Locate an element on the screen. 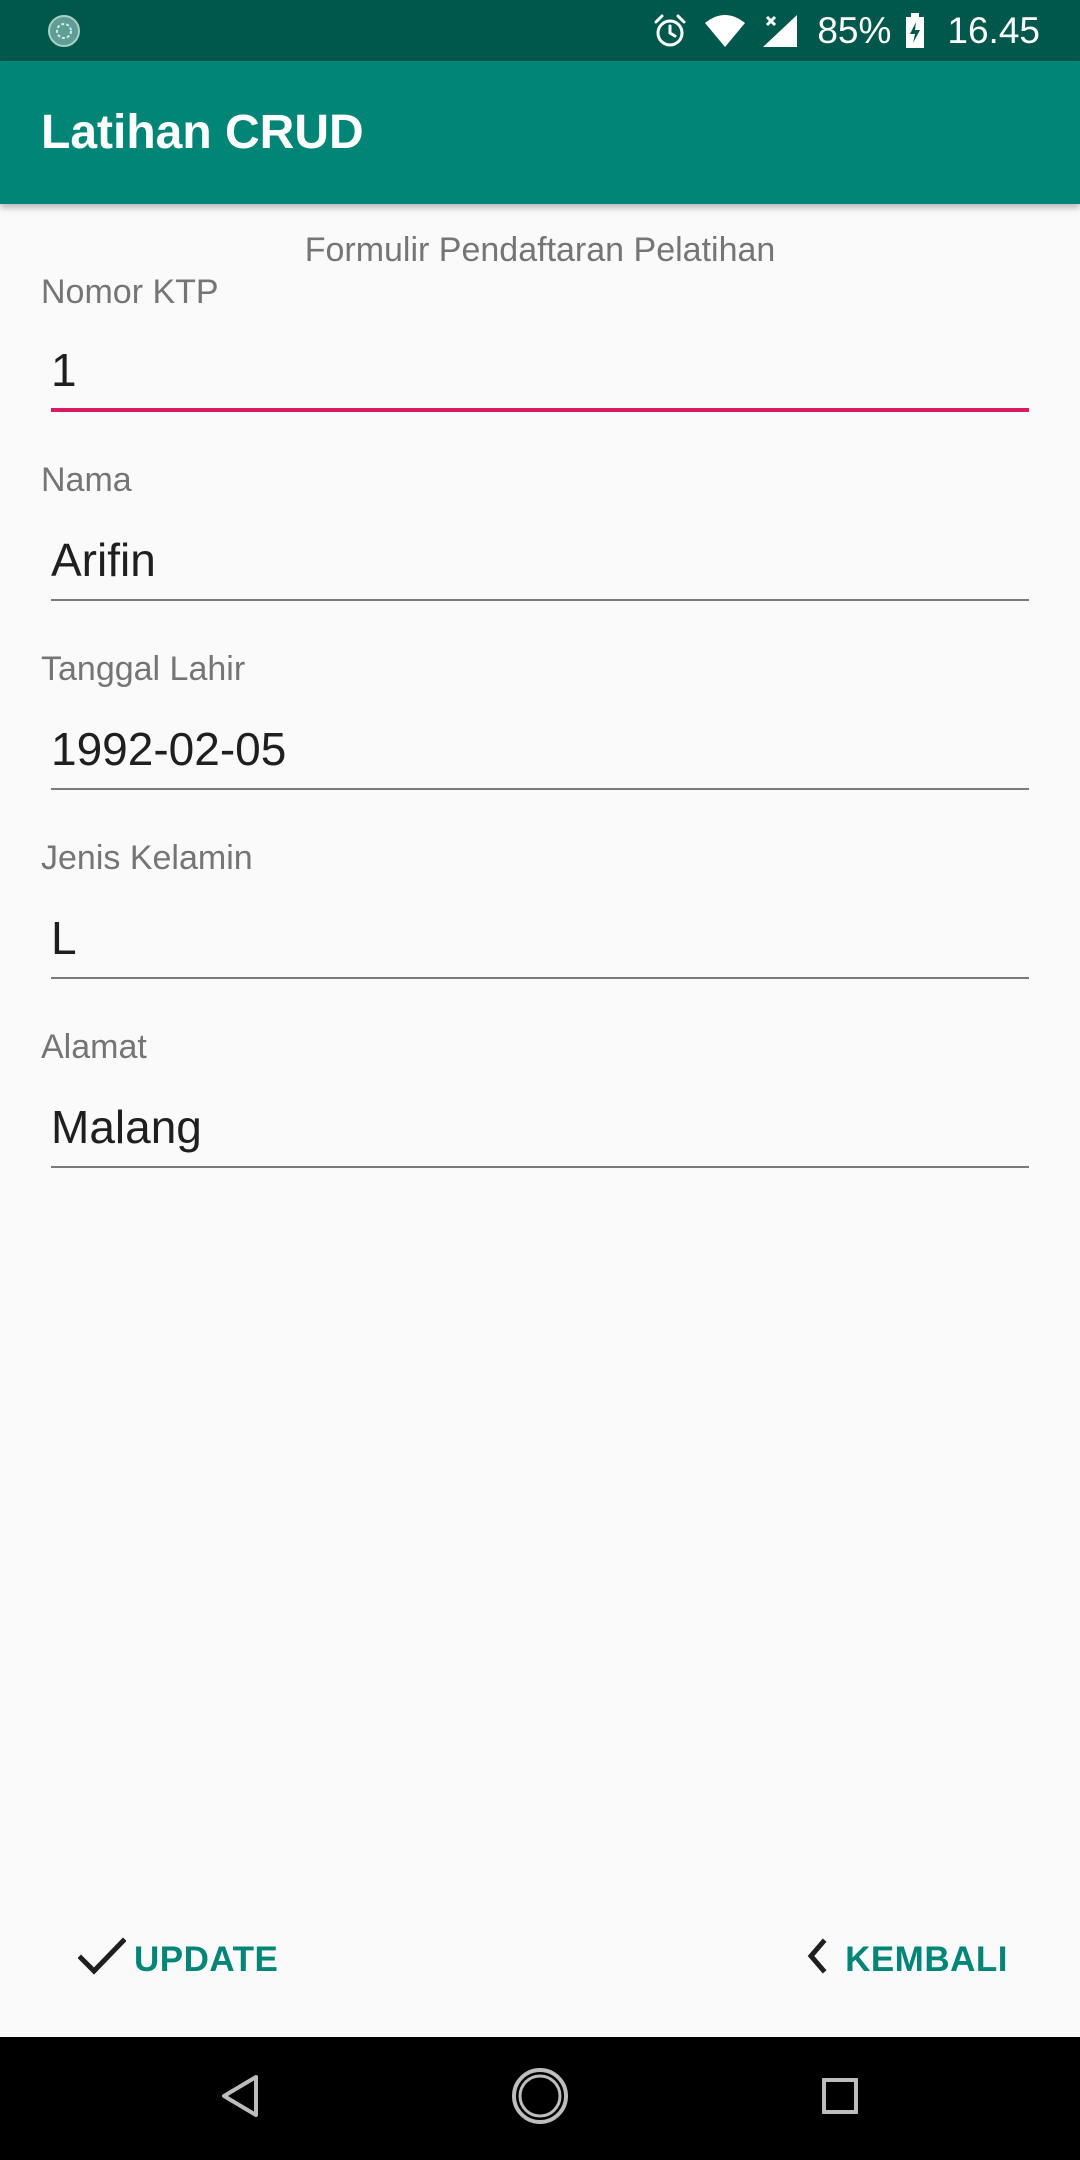  status-icons: 85% 16.45 is located at coordinates (845, 30).